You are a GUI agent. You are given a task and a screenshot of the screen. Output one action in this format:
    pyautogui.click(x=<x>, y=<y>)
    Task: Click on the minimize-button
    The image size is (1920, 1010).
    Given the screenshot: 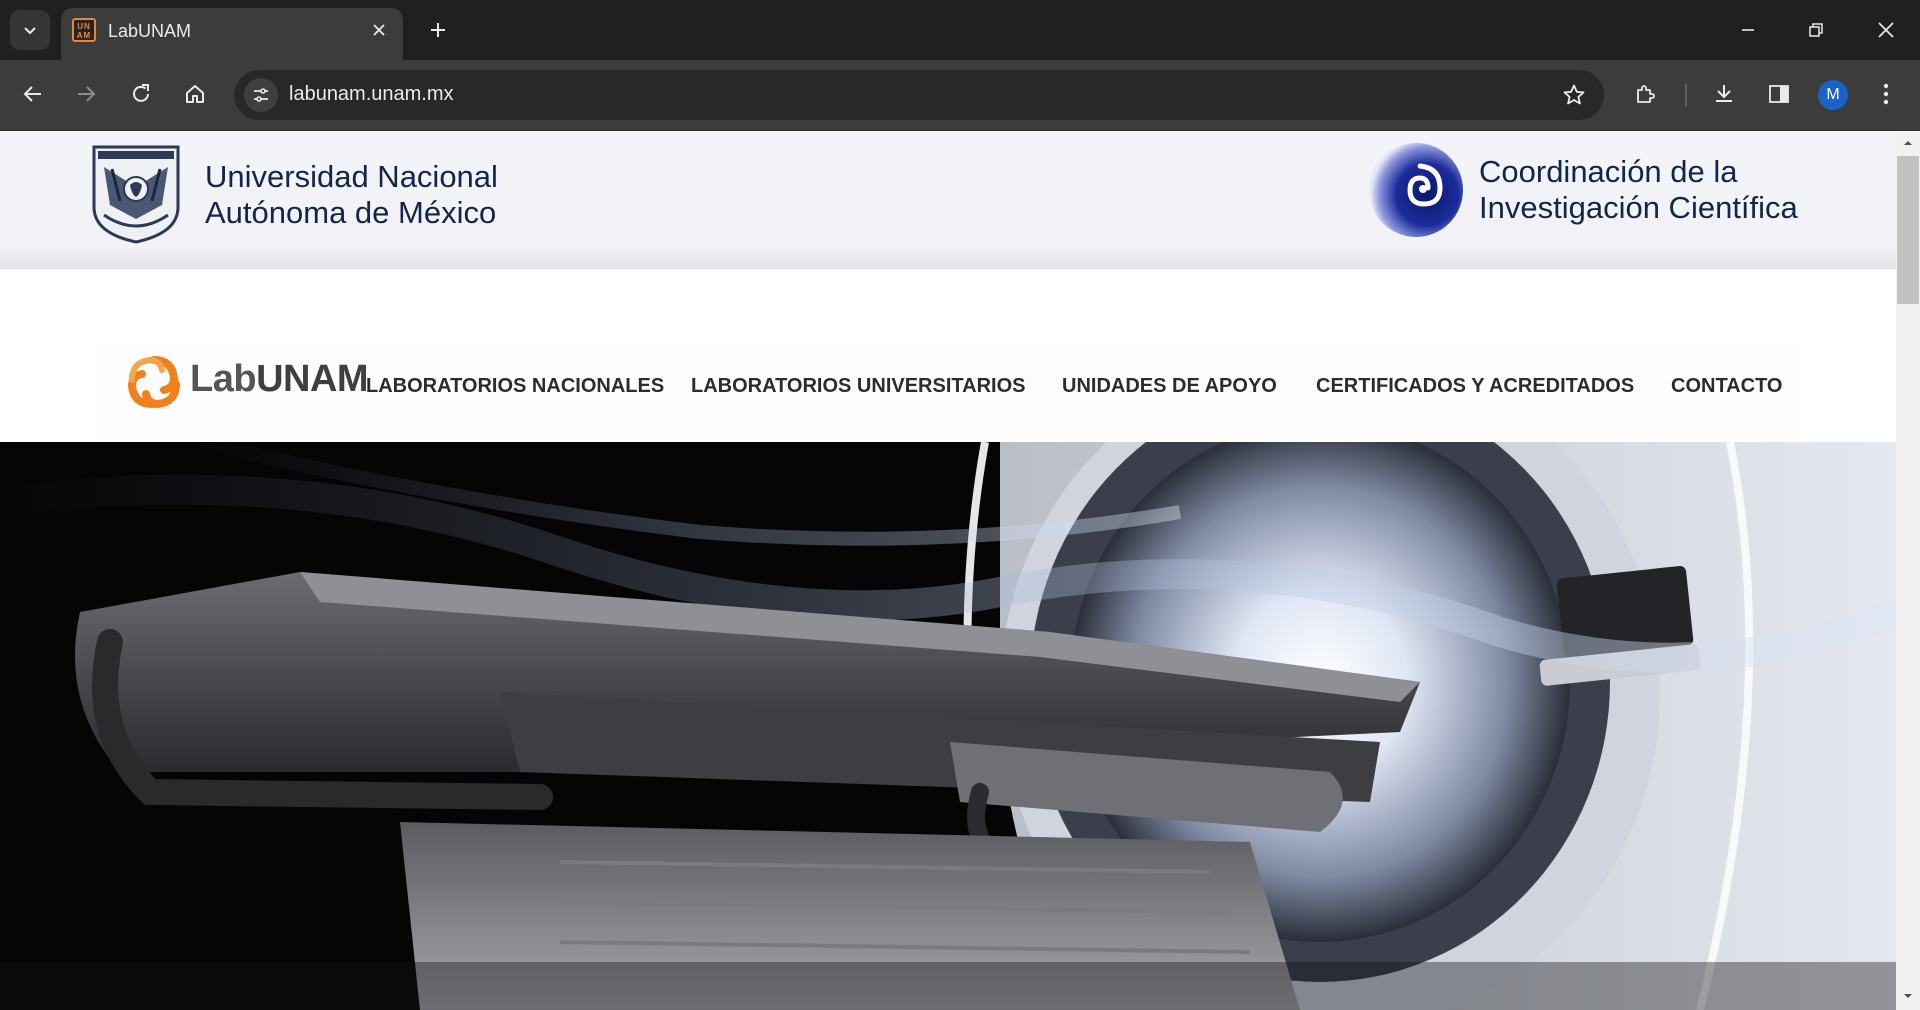 What is the action you would take?
    pyautogui.click(x=1748, y=30)
    